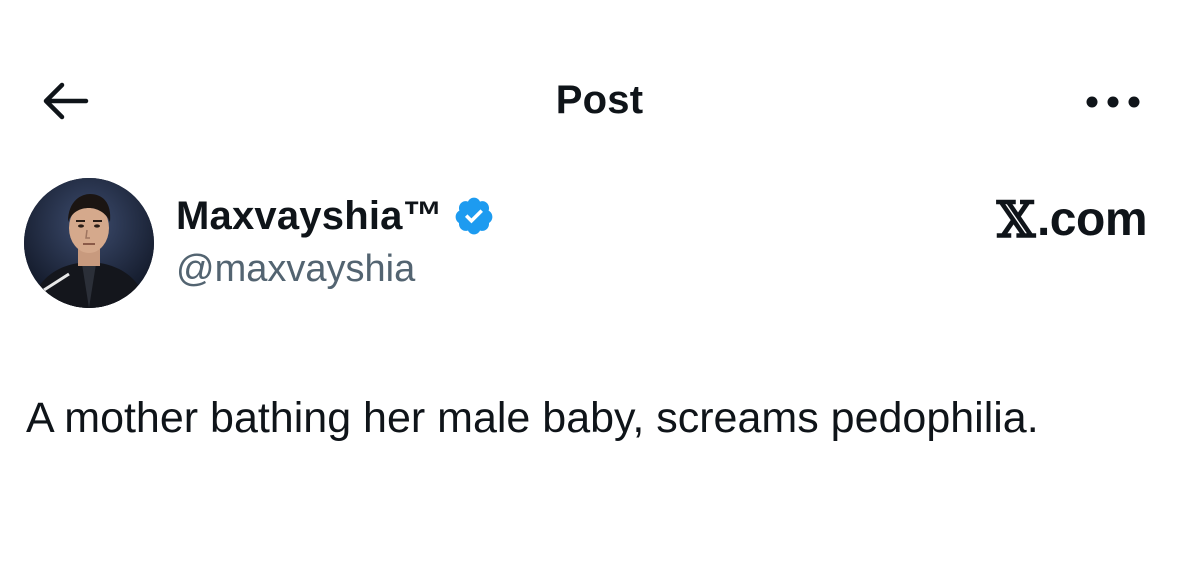 This screenshot has height=576, width=1199. I want to click on page-title: Post, so click(599, 100).